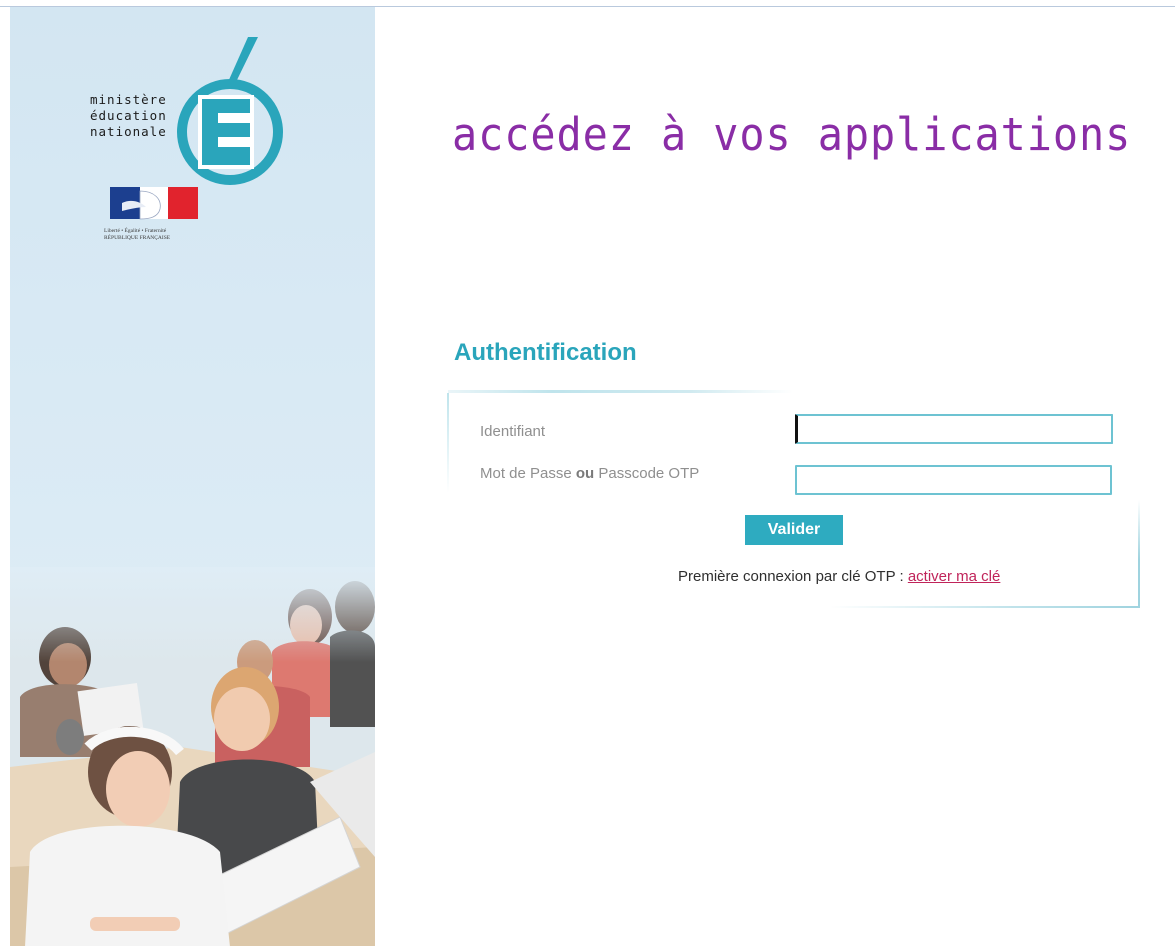 The image size is (1175, 946). What do you see at coordinates (647, 473) in the screenshot?
I see `password-label-part2: Passcode OTP` at bounding box center [647, 473].